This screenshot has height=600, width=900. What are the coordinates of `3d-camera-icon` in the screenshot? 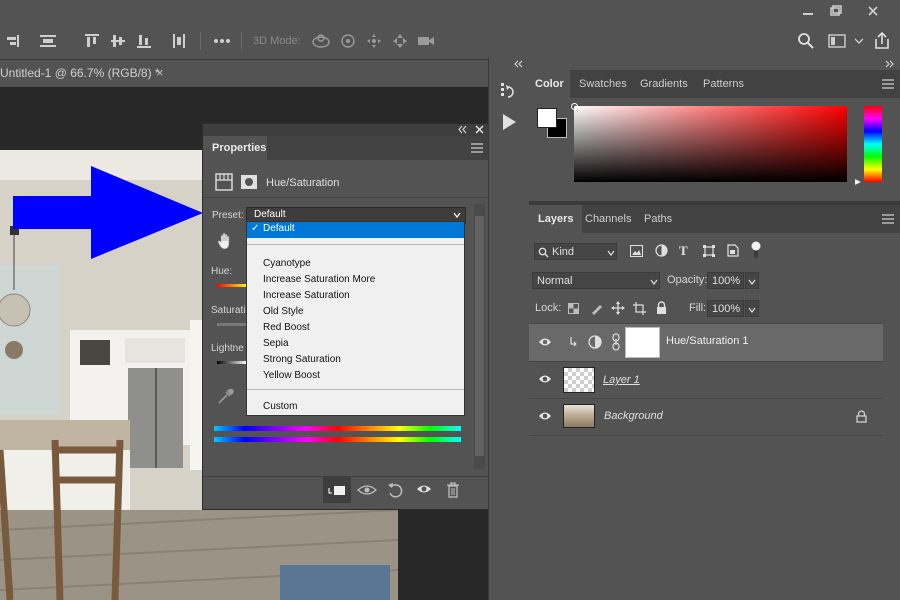 It's located at (426, 41).